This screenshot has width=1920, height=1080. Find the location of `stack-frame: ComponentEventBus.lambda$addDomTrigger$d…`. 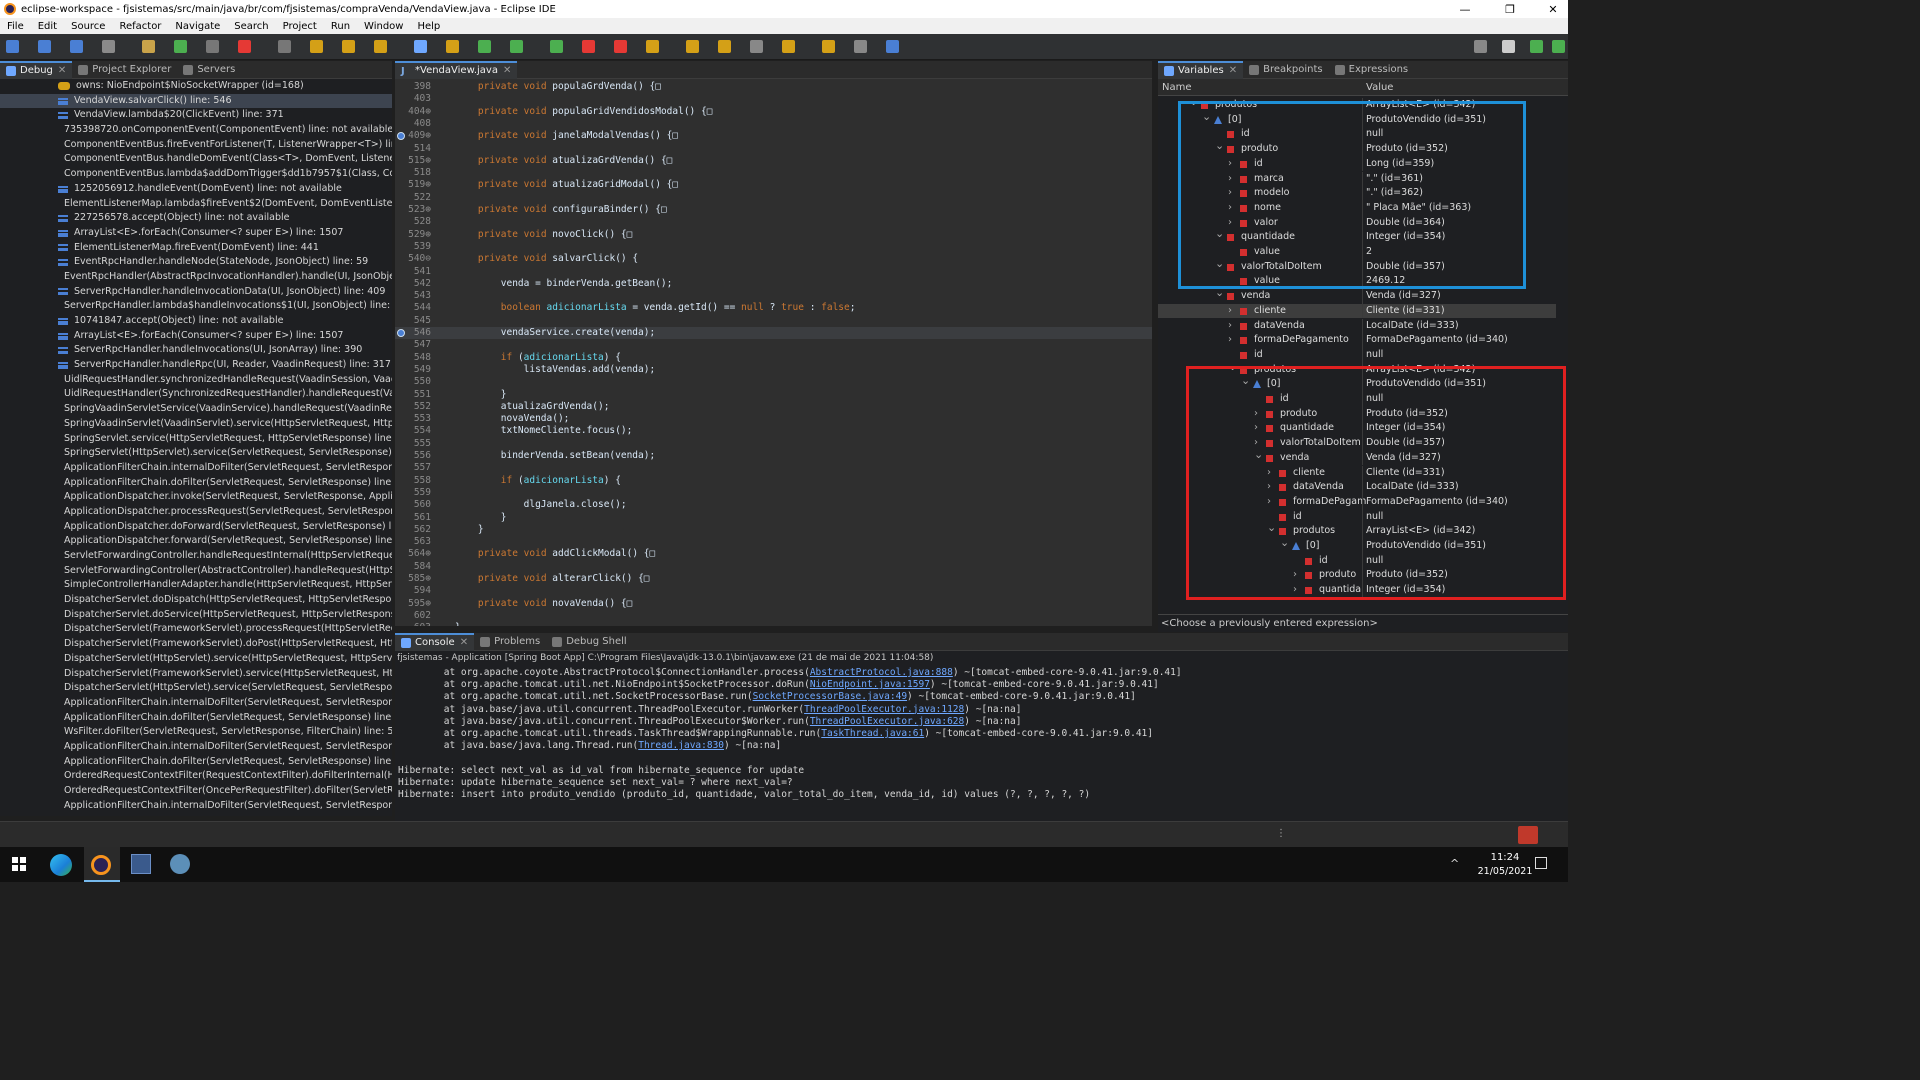

stack-frame: ComponentEventBus.lambda$addDomTrigger$d… is located at coordinates (196, 174).